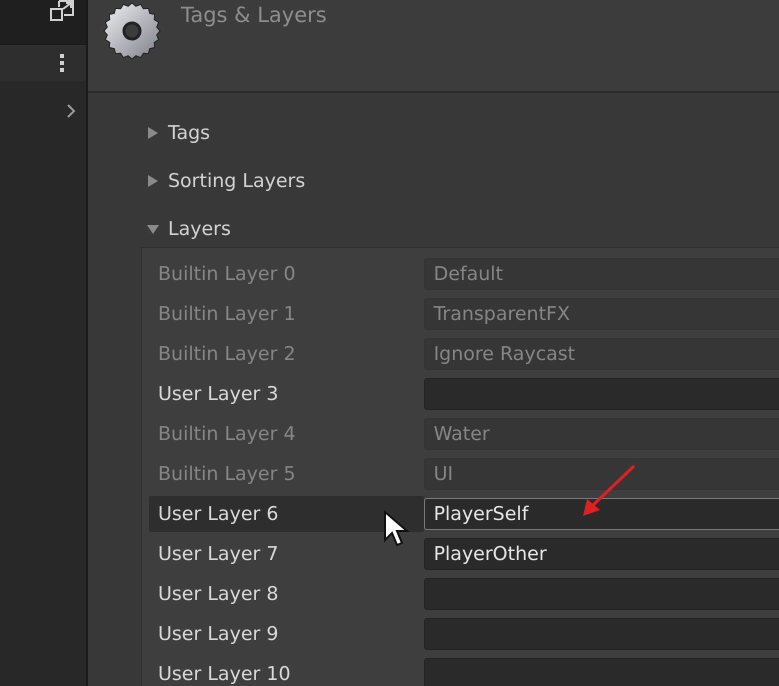 The height and width of the screenshot is (686, 779). What do you see at coordinates (153, 229) in the screenshot?
I see `expanded-triangle-icon` at bounding box center [153, 229].